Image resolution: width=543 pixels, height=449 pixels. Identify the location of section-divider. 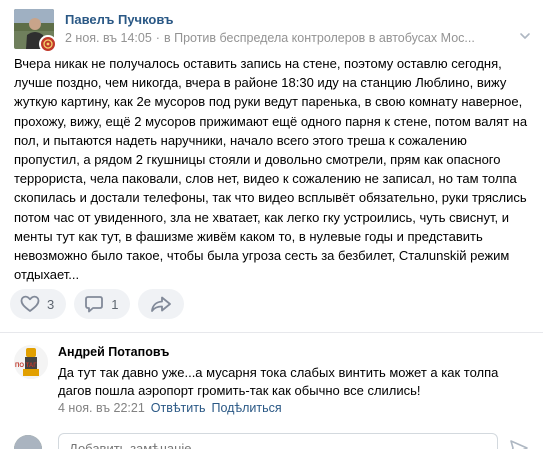
(271, 332).